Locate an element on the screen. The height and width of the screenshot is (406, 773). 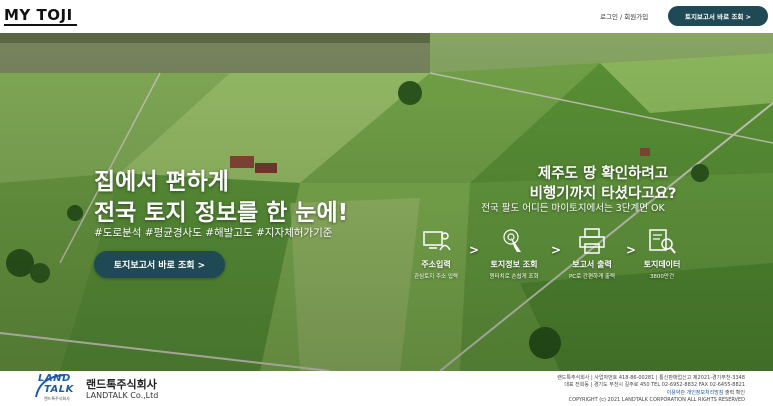
step-arrow-icon: > is located at coordinates (474, 250).